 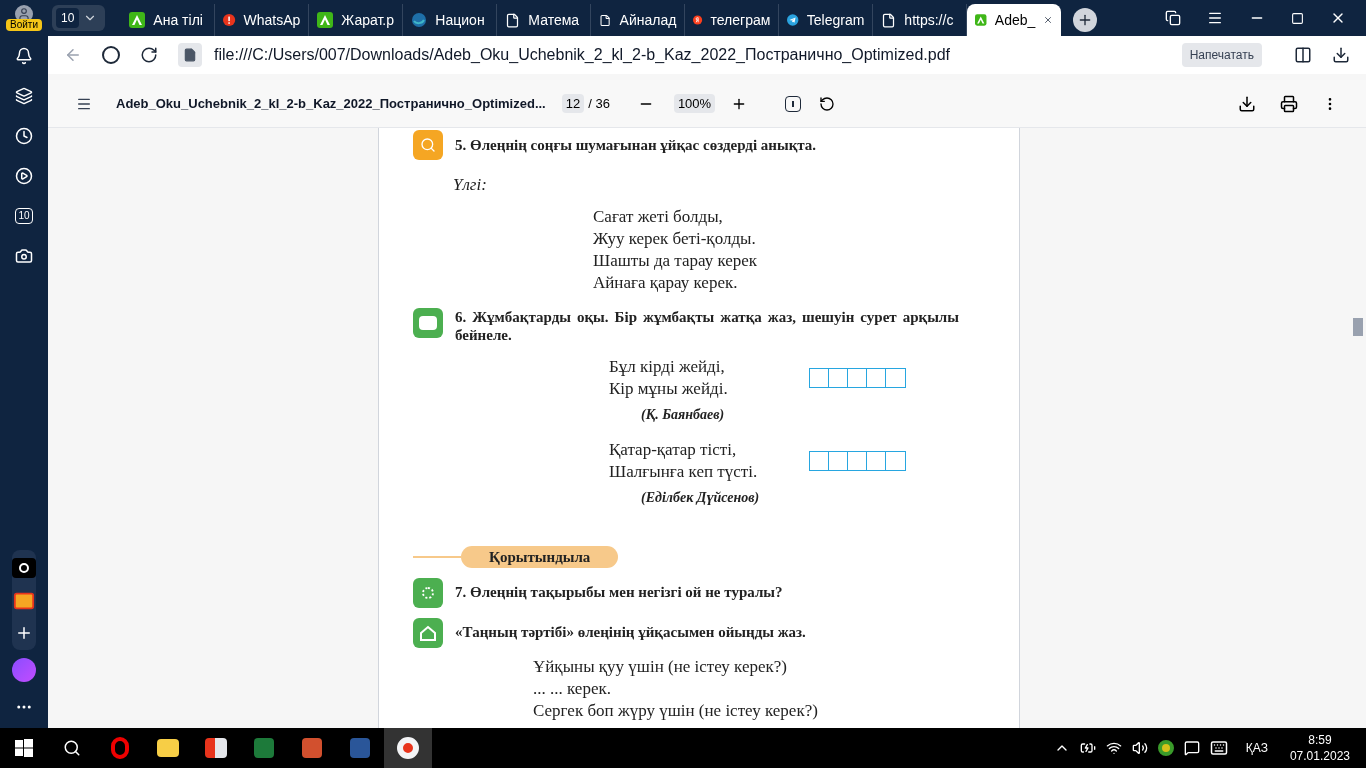 I want to click on speaker-icon, so click(x=1139, y=748).